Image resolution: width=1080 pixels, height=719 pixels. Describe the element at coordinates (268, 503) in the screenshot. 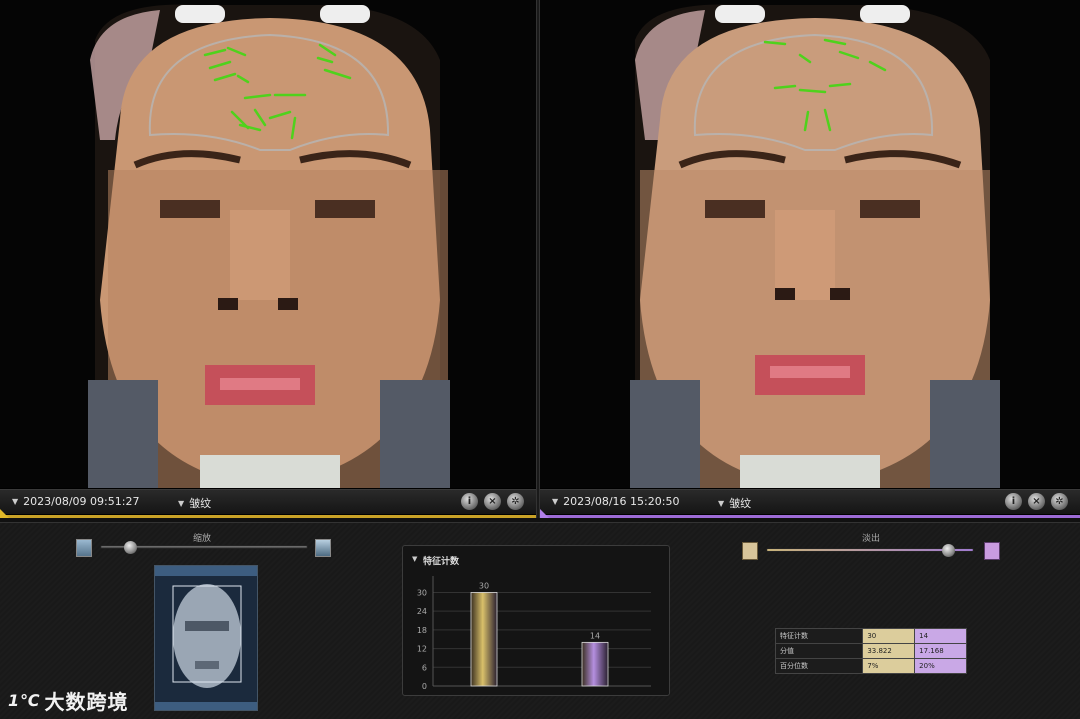

I see `left-panel-toolbar: ▼ 2023/08/09 09:51:27 ▼ 皱纹 i × ✲` at that location.